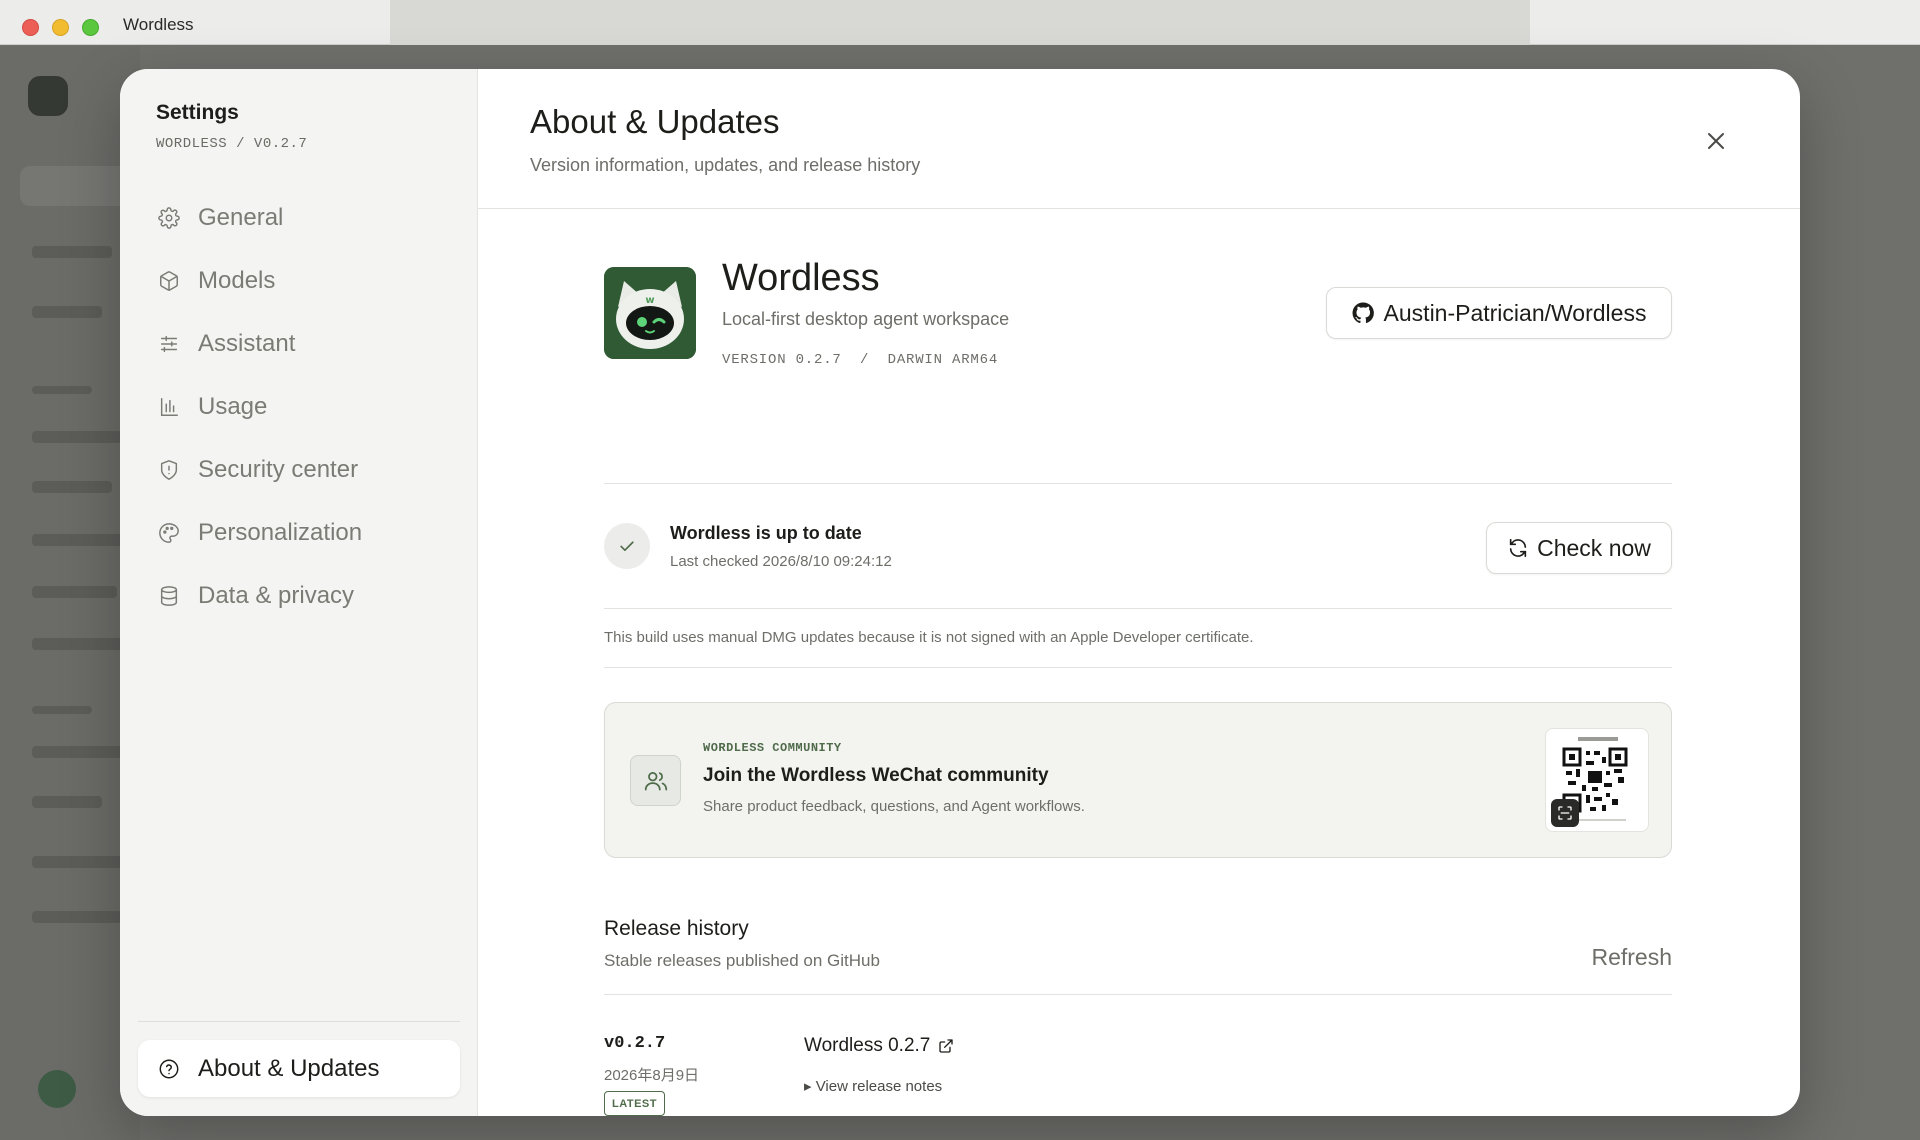 The width and height of the screenshot is (1920, 1140). I want to click on titlebar-center-area, so click(960, 22).